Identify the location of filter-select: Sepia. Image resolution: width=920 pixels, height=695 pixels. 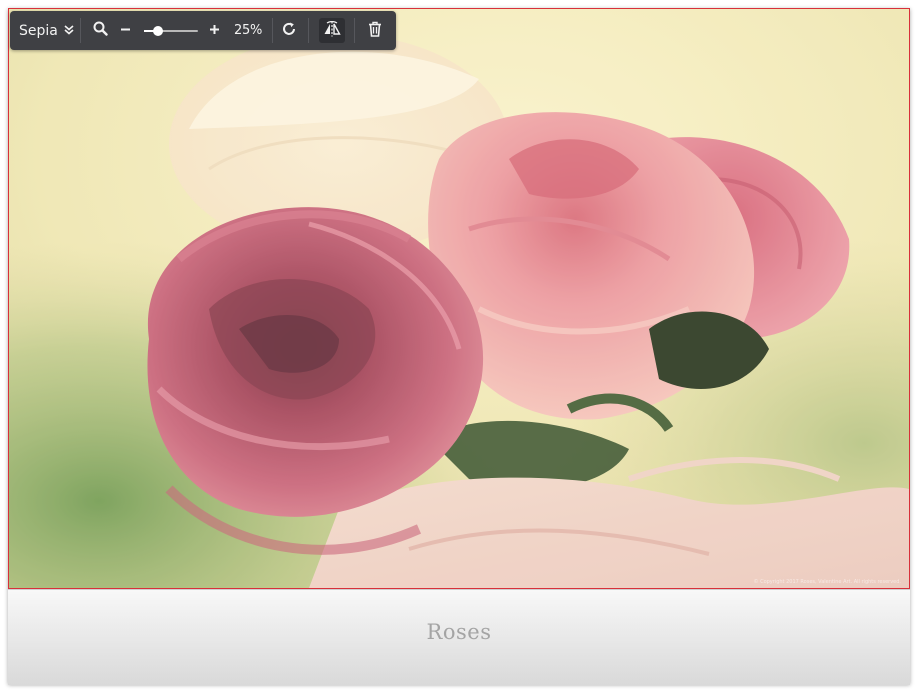
(45, 30).